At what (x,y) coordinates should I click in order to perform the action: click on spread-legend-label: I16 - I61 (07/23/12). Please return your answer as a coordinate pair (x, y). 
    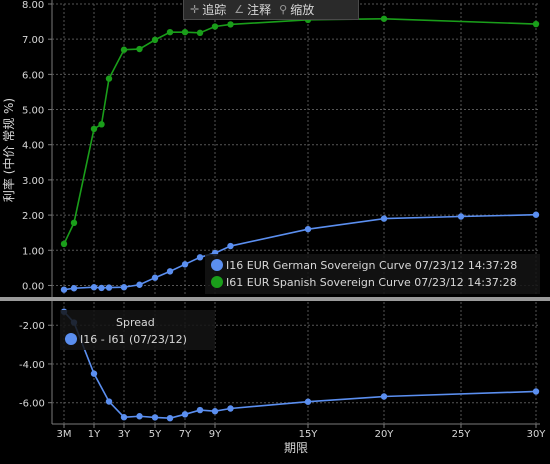
    Looking at the image, I should click on (133, 339).